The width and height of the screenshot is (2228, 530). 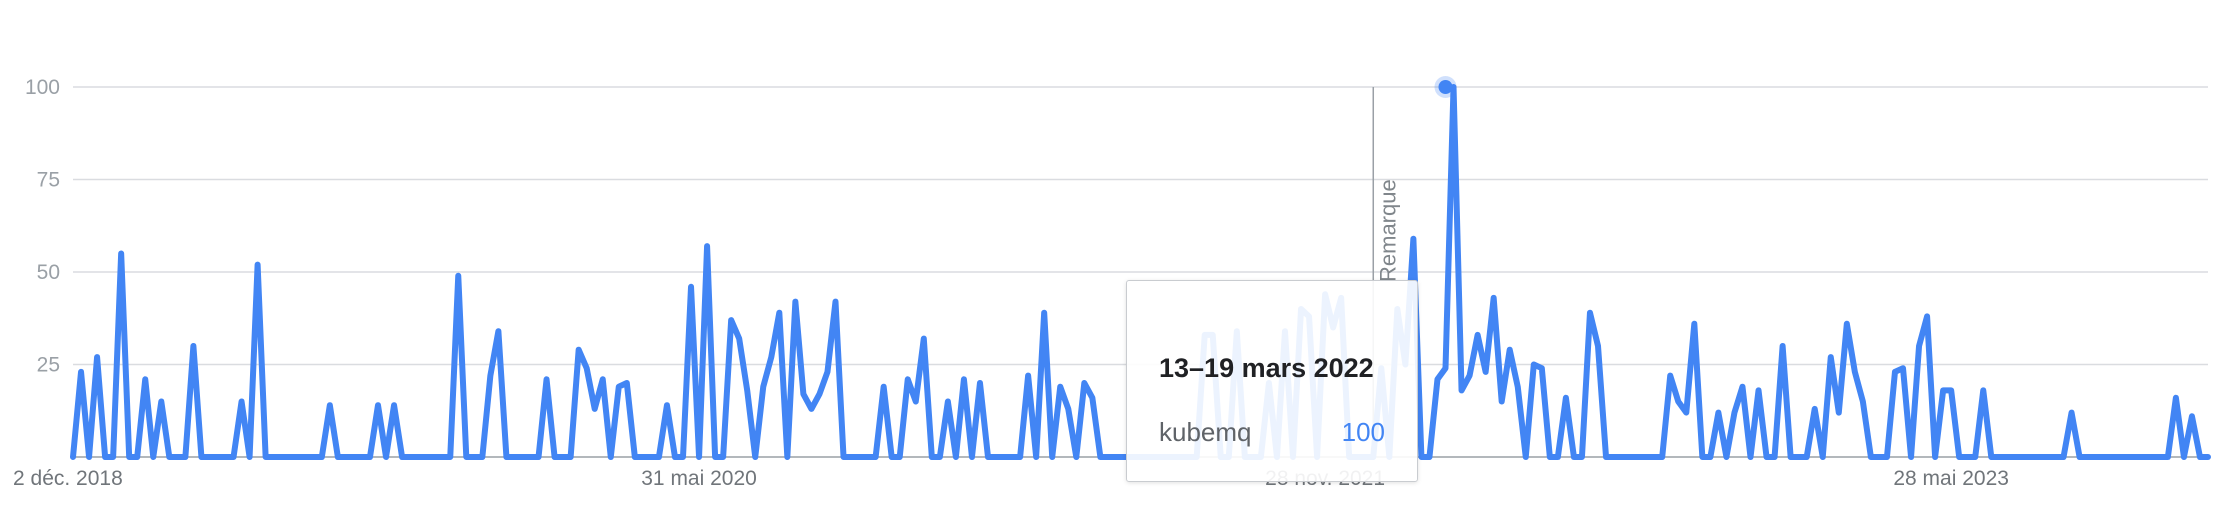 I want to click on x-tick-label: 2 déc. 2018, so click(x=68, y=478).